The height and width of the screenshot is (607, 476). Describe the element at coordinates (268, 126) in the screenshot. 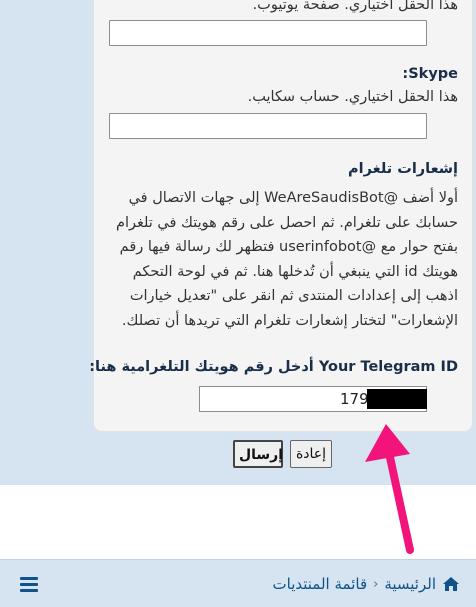

I see `skype-field` at that location.